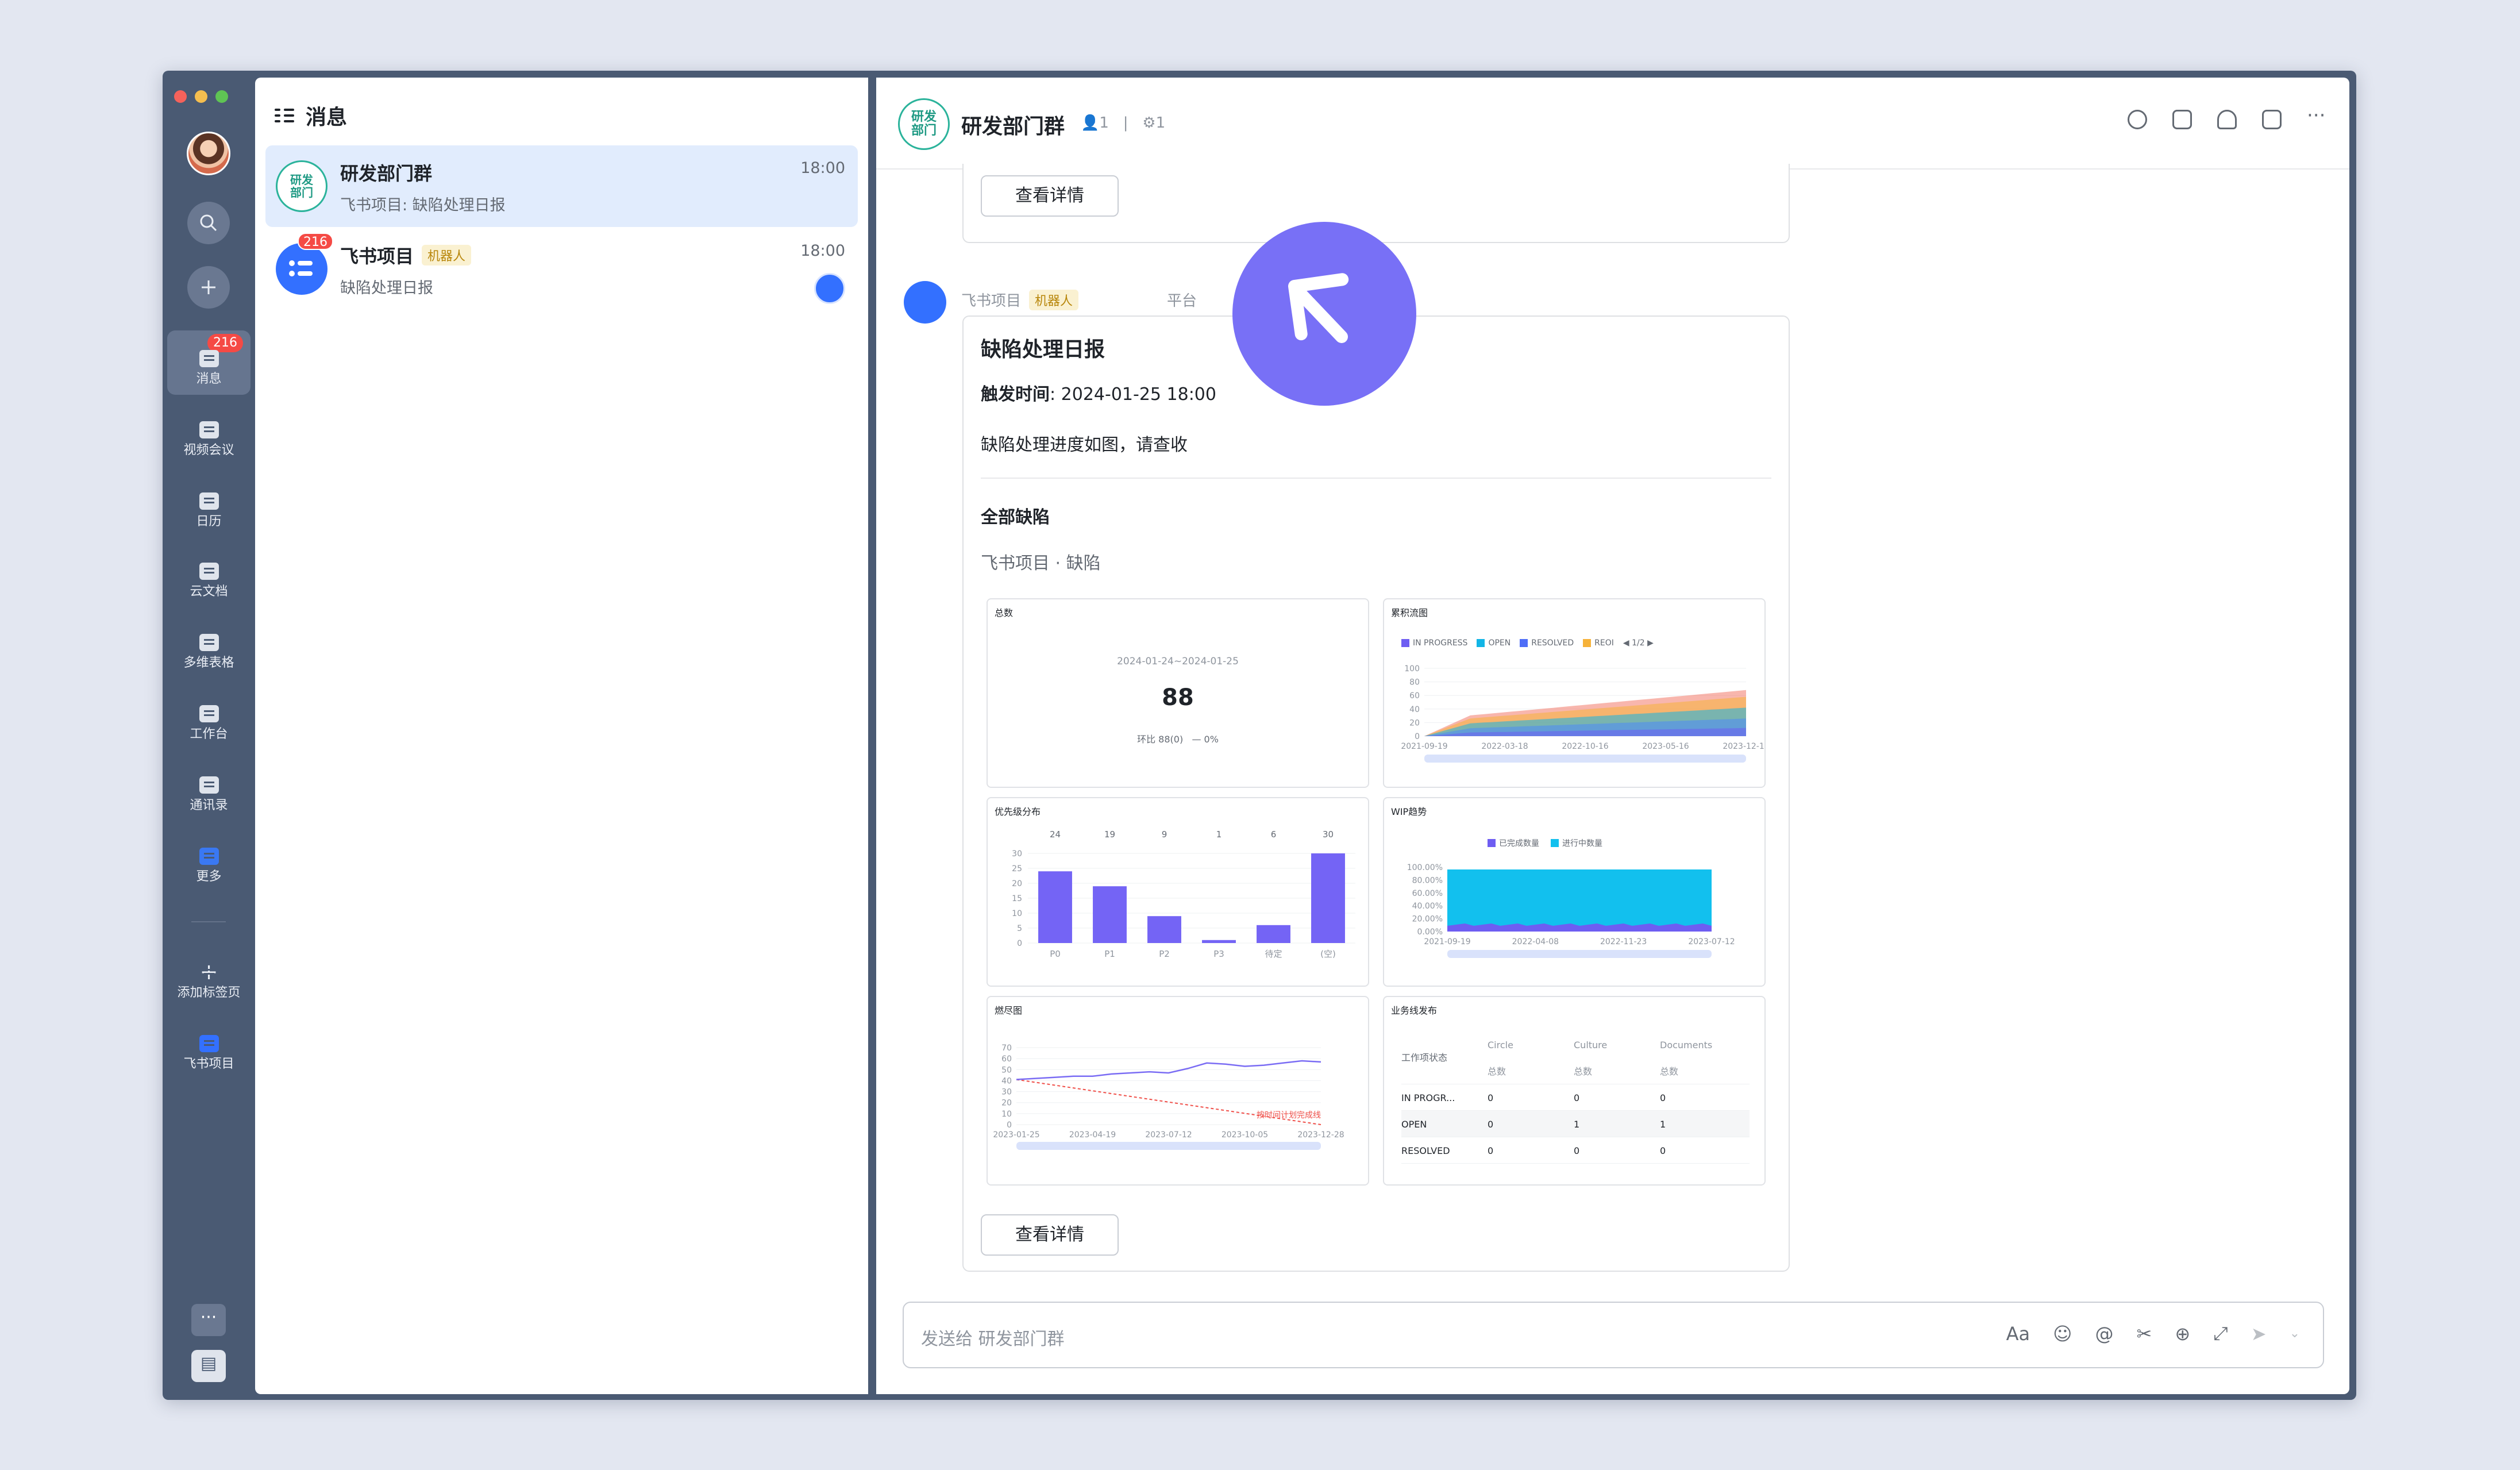  What do you see at coordinates (2220, 1333) in the screenshot?
I see `expand-icon: ⤢` at bounding box center [2220, 1333].